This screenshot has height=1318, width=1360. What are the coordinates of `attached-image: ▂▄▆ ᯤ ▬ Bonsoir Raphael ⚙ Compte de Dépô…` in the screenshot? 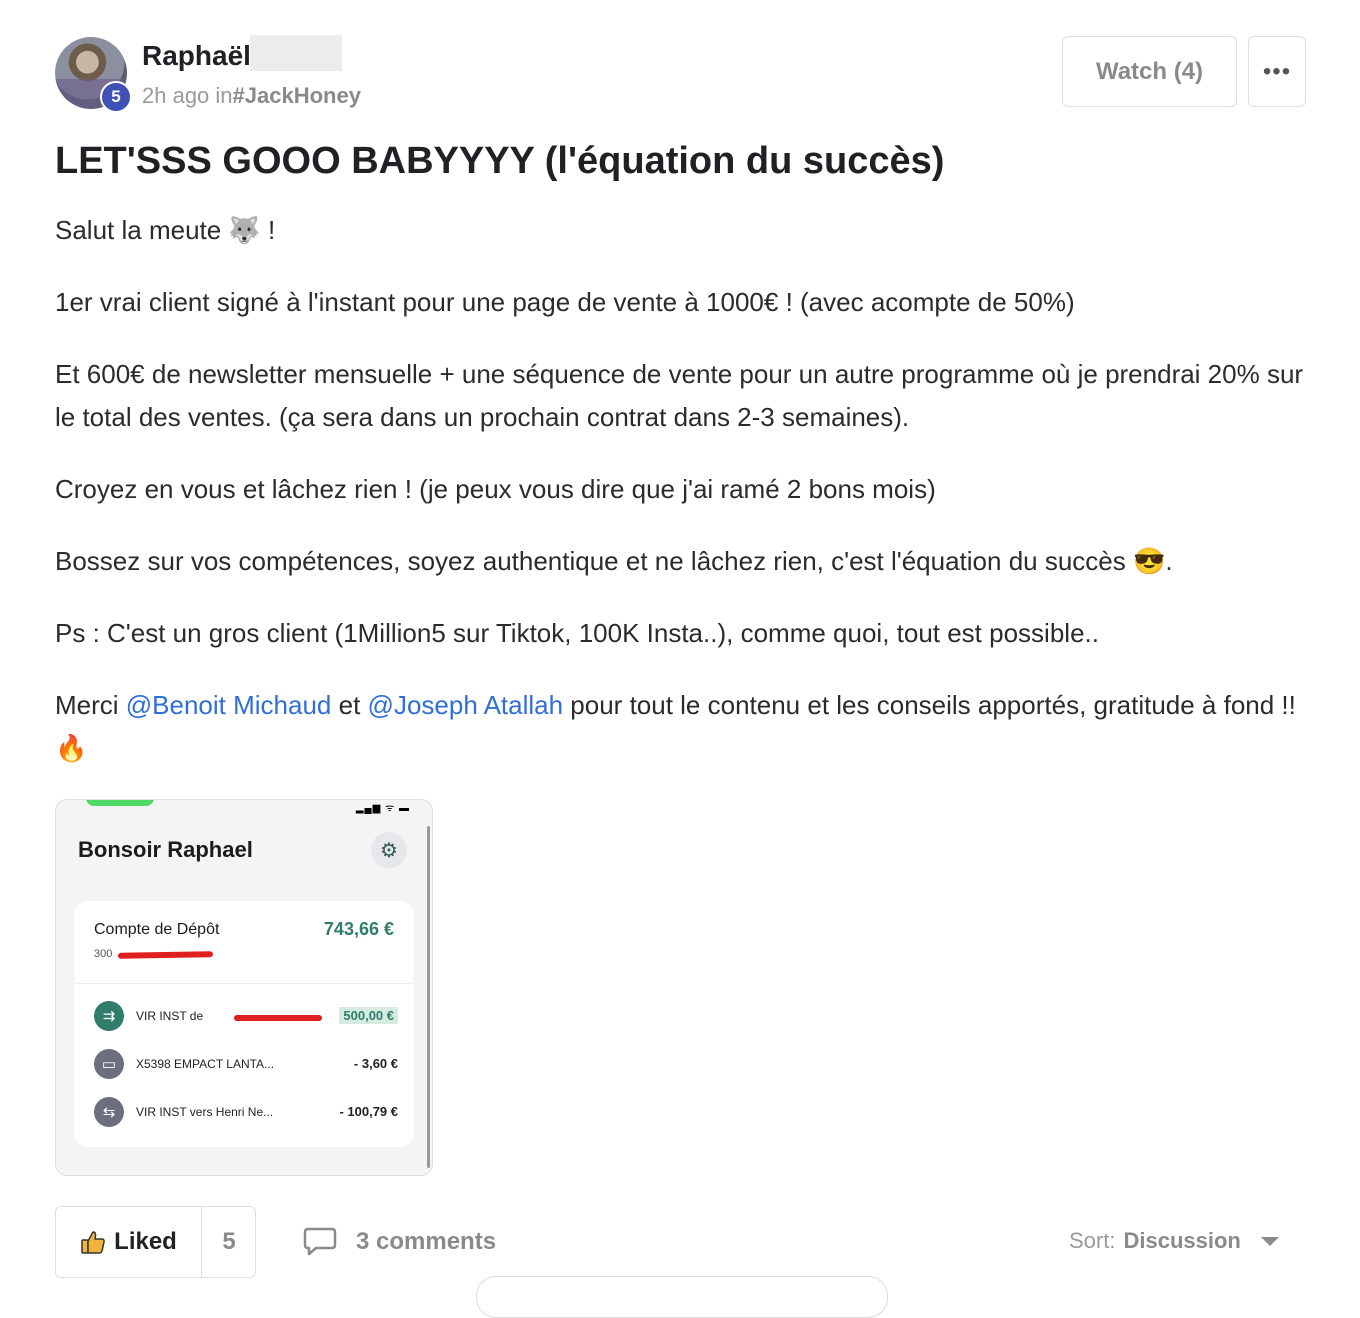 It's located at (244, 987).